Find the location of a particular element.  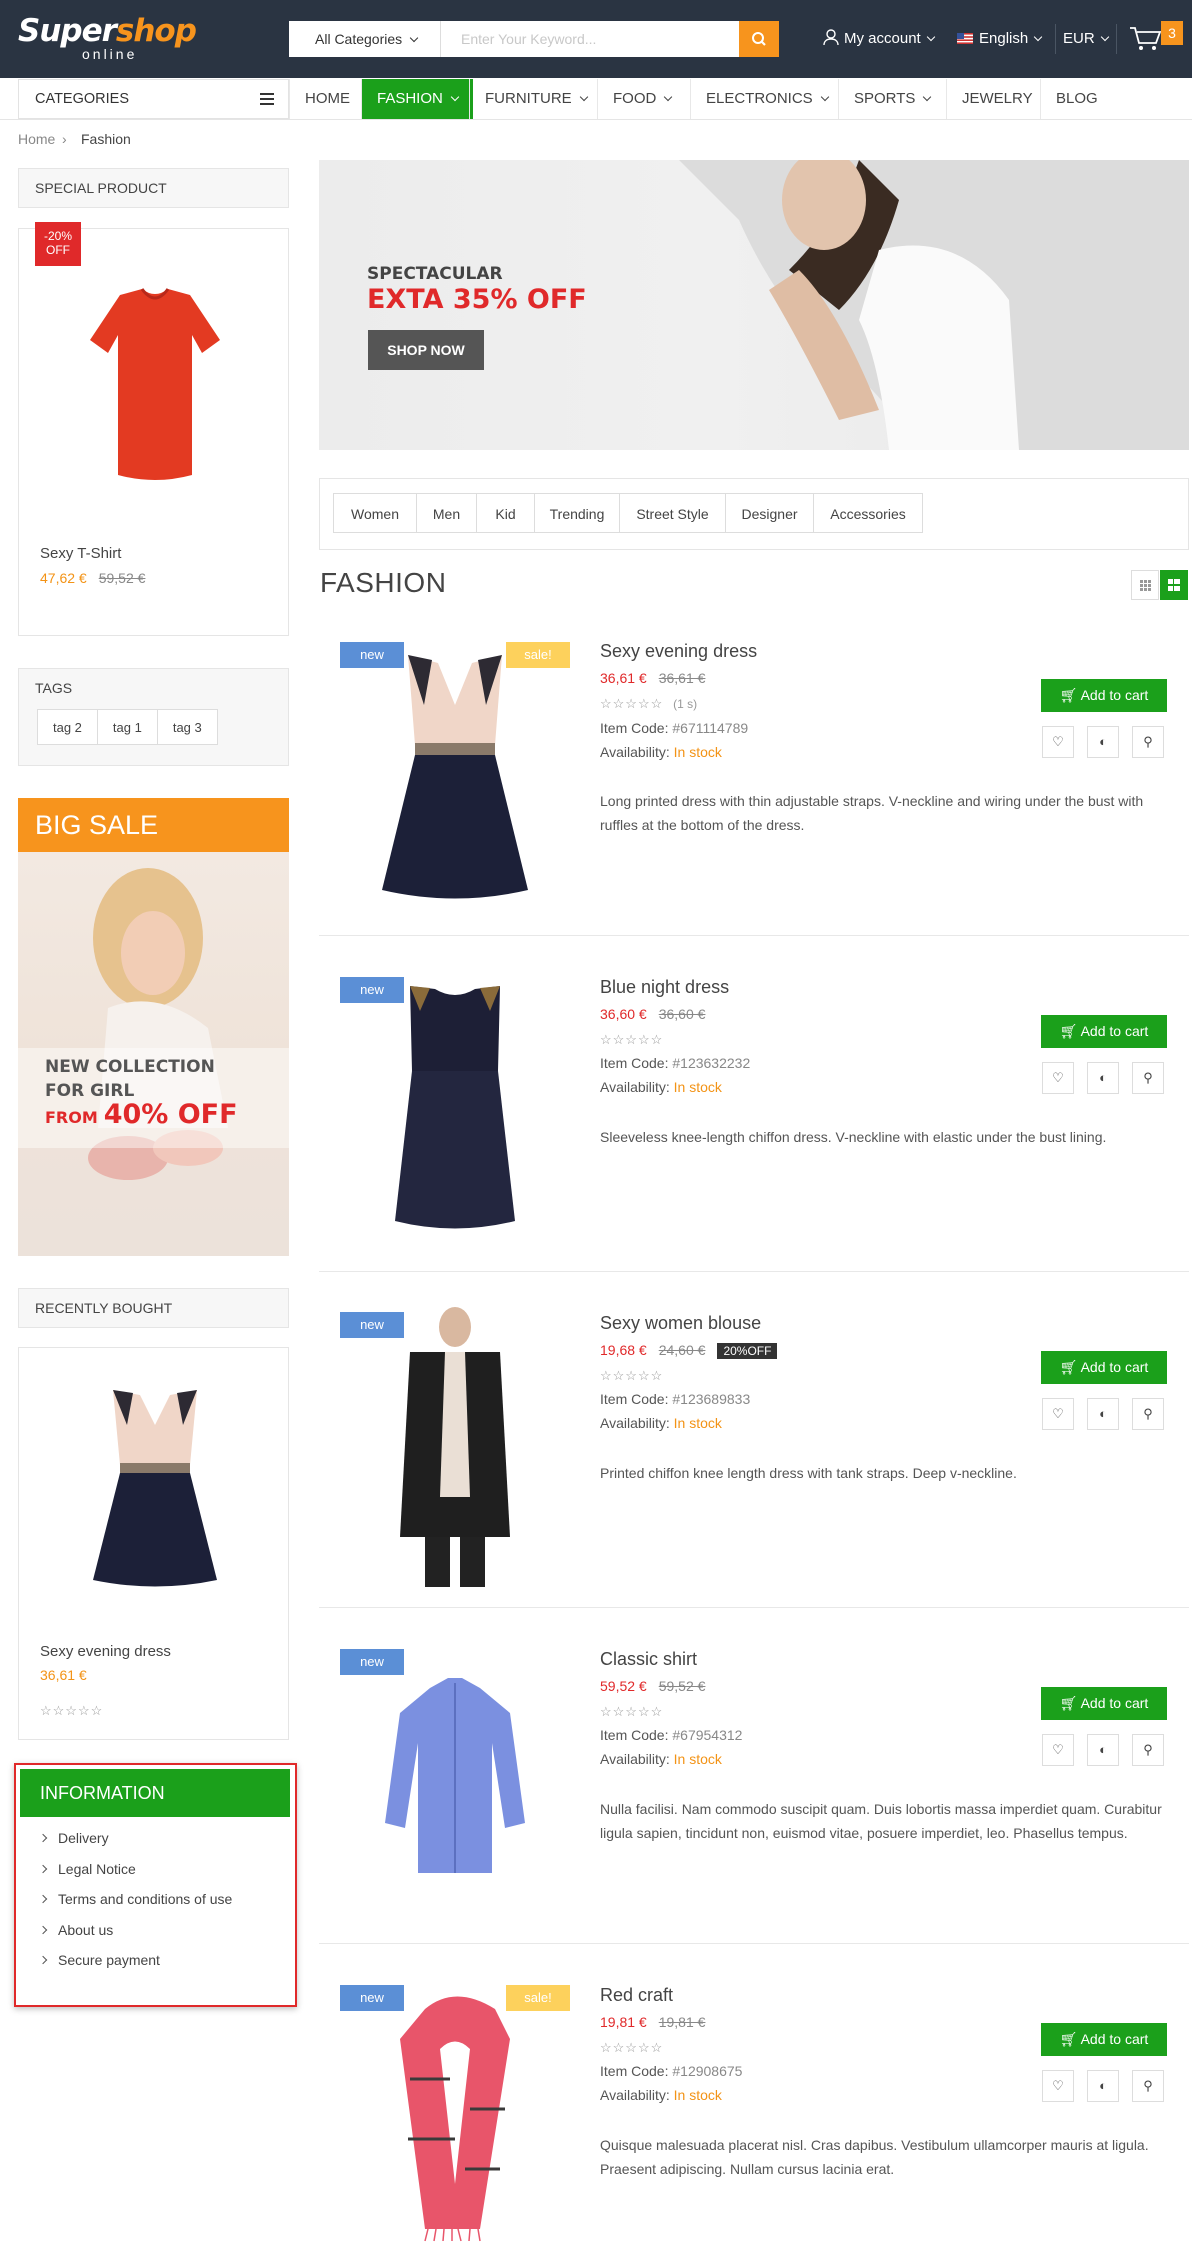

filter-women: Women is located at coordinates (375, 513).